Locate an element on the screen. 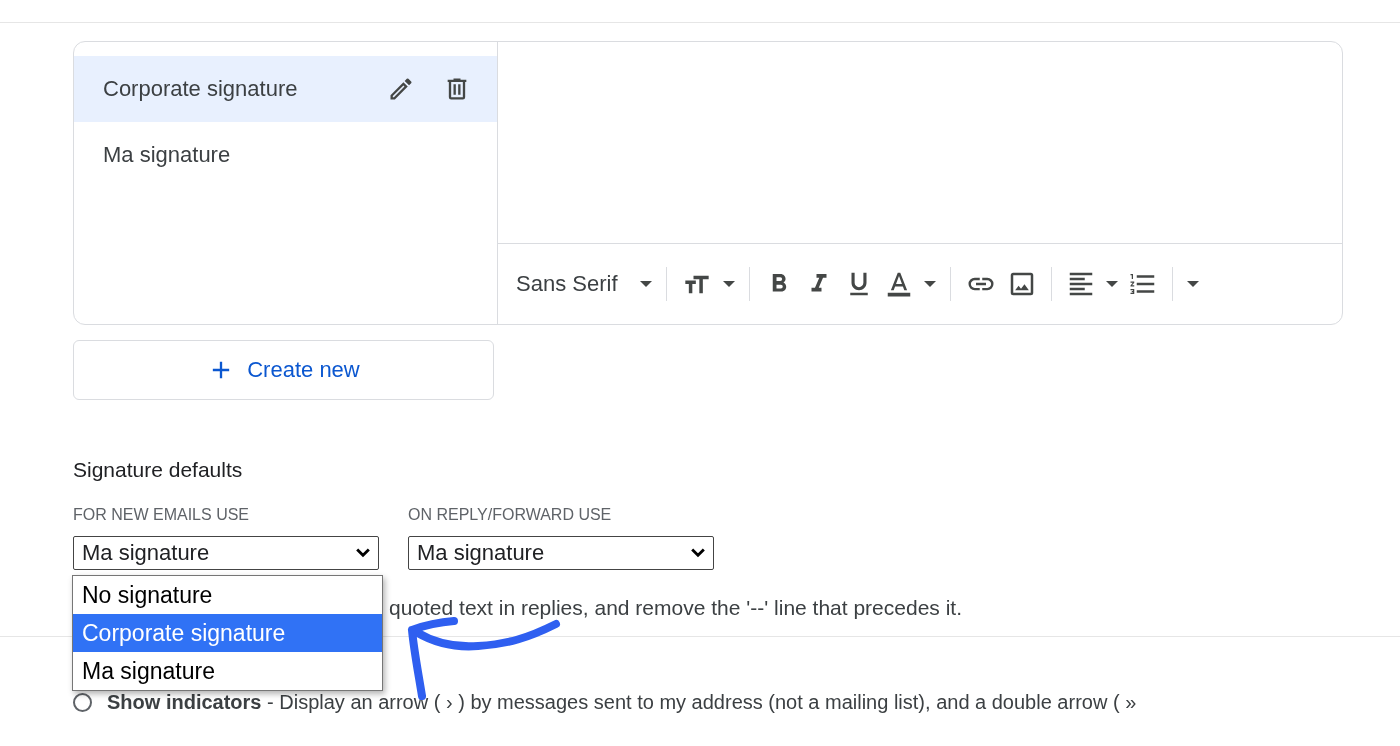 This screenshot has height=746, width=1400. field-label: ON REPLY/FORWARD USE is located at coordinates (510, 515).